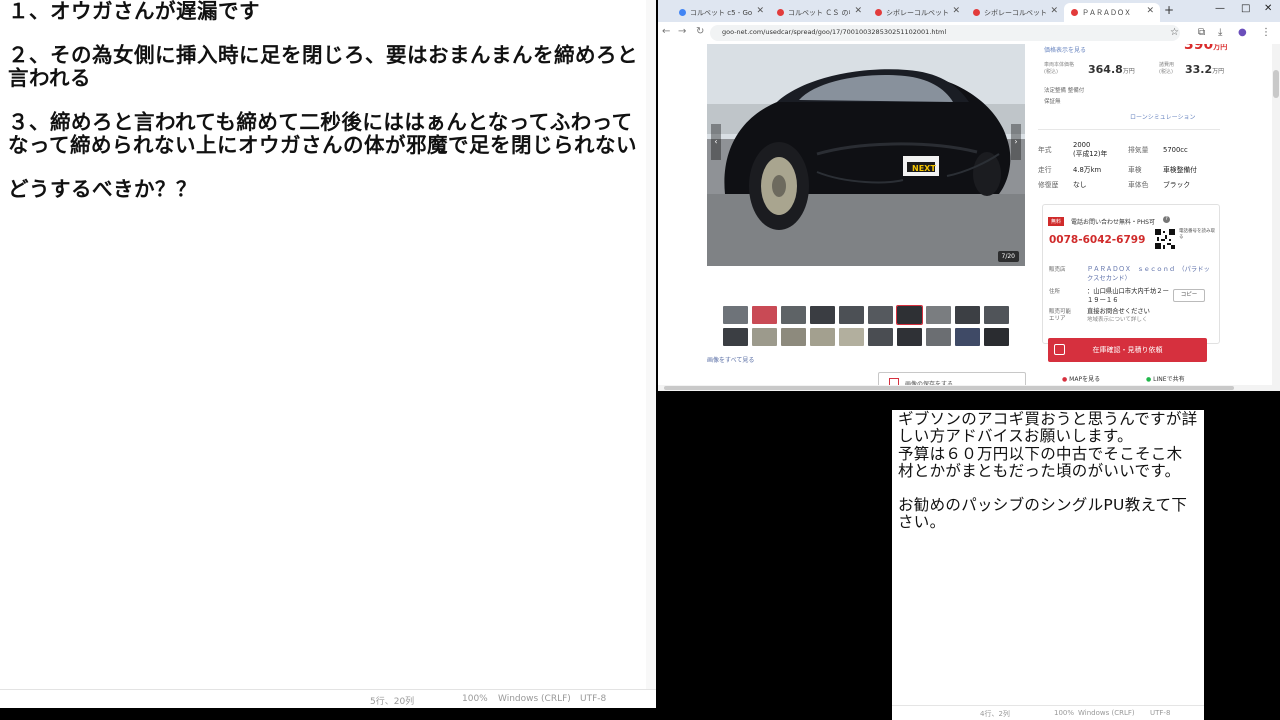 The image size is (1280, 720). I want to click on spec-repair-value: なし, so click(1080, 185).